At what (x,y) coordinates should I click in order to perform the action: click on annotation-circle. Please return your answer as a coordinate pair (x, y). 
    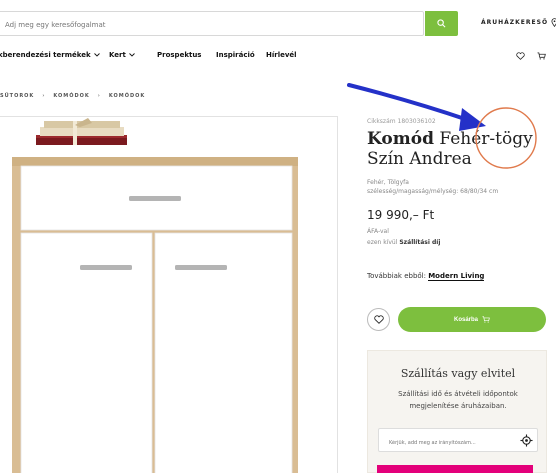
    Looking at the image, I should click on (506, 138).